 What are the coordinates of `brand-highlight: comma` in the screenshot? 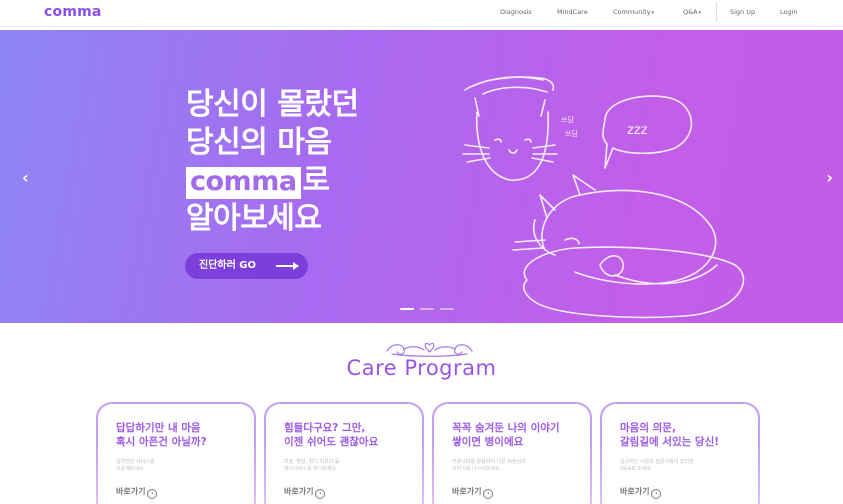 It's located at (243, 183).